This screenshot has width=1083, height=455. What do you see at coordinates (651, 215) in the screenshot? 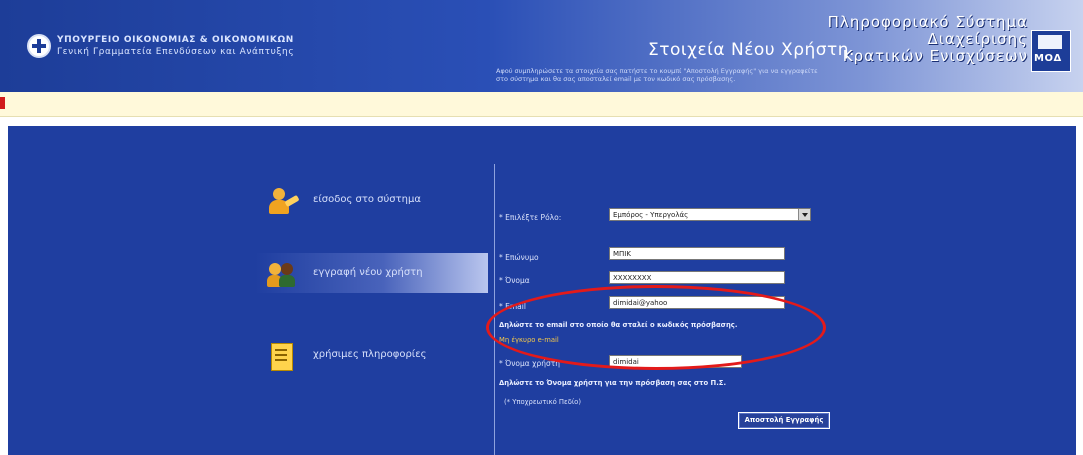
I see `role-select-value: Εμπόρος - Υπεργολάς` at bounding box center [651, 215].